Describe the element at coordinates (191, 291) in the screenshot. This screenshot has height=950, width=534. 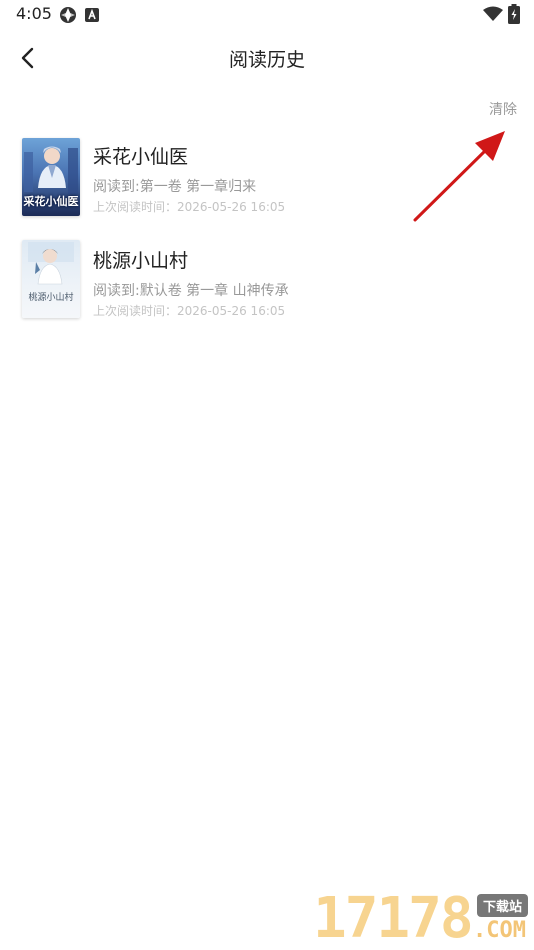
I see `reading-progress: 阅读到:默认卷 第一章 山神传承` at that location.